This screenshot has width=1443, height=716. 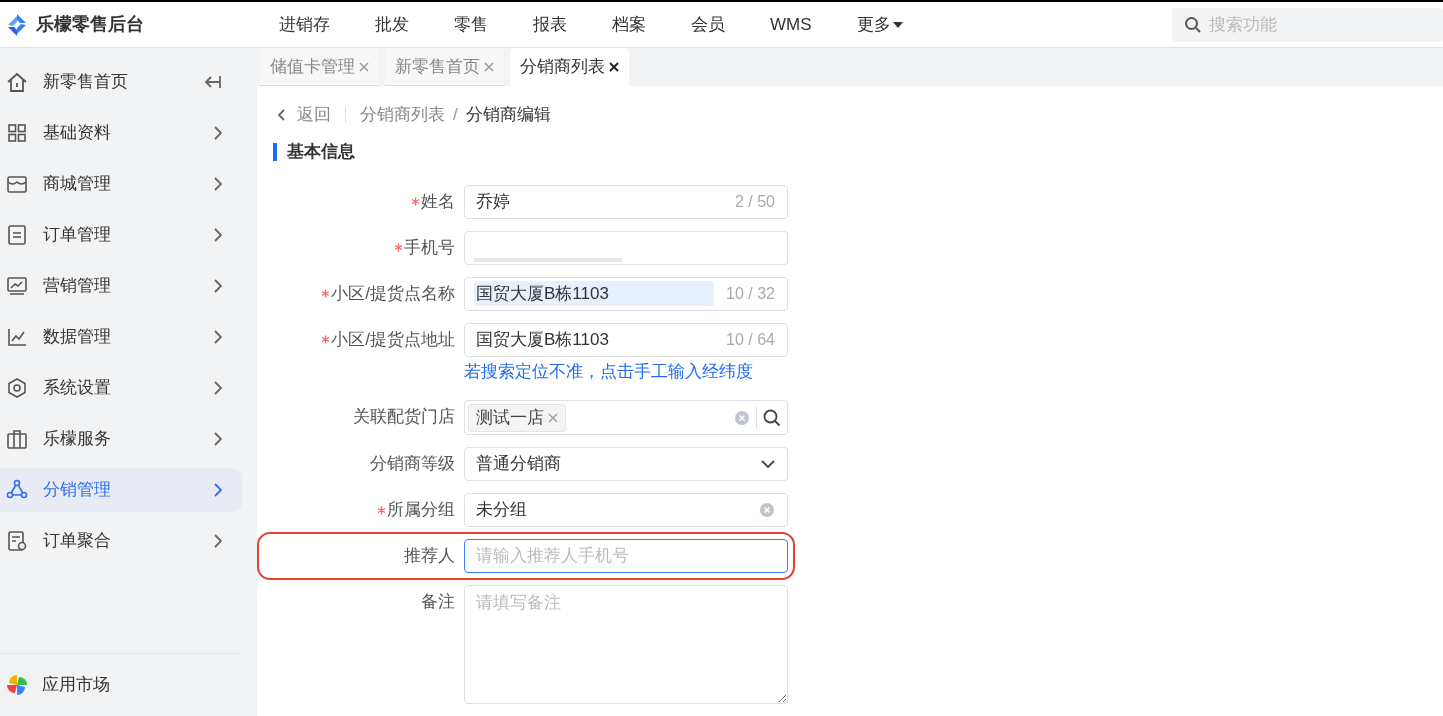 What do you see at coordinates (1307, 24) in the screenshot?
I see `search-field: 搜索功能` at bounding box center [1307, 24].